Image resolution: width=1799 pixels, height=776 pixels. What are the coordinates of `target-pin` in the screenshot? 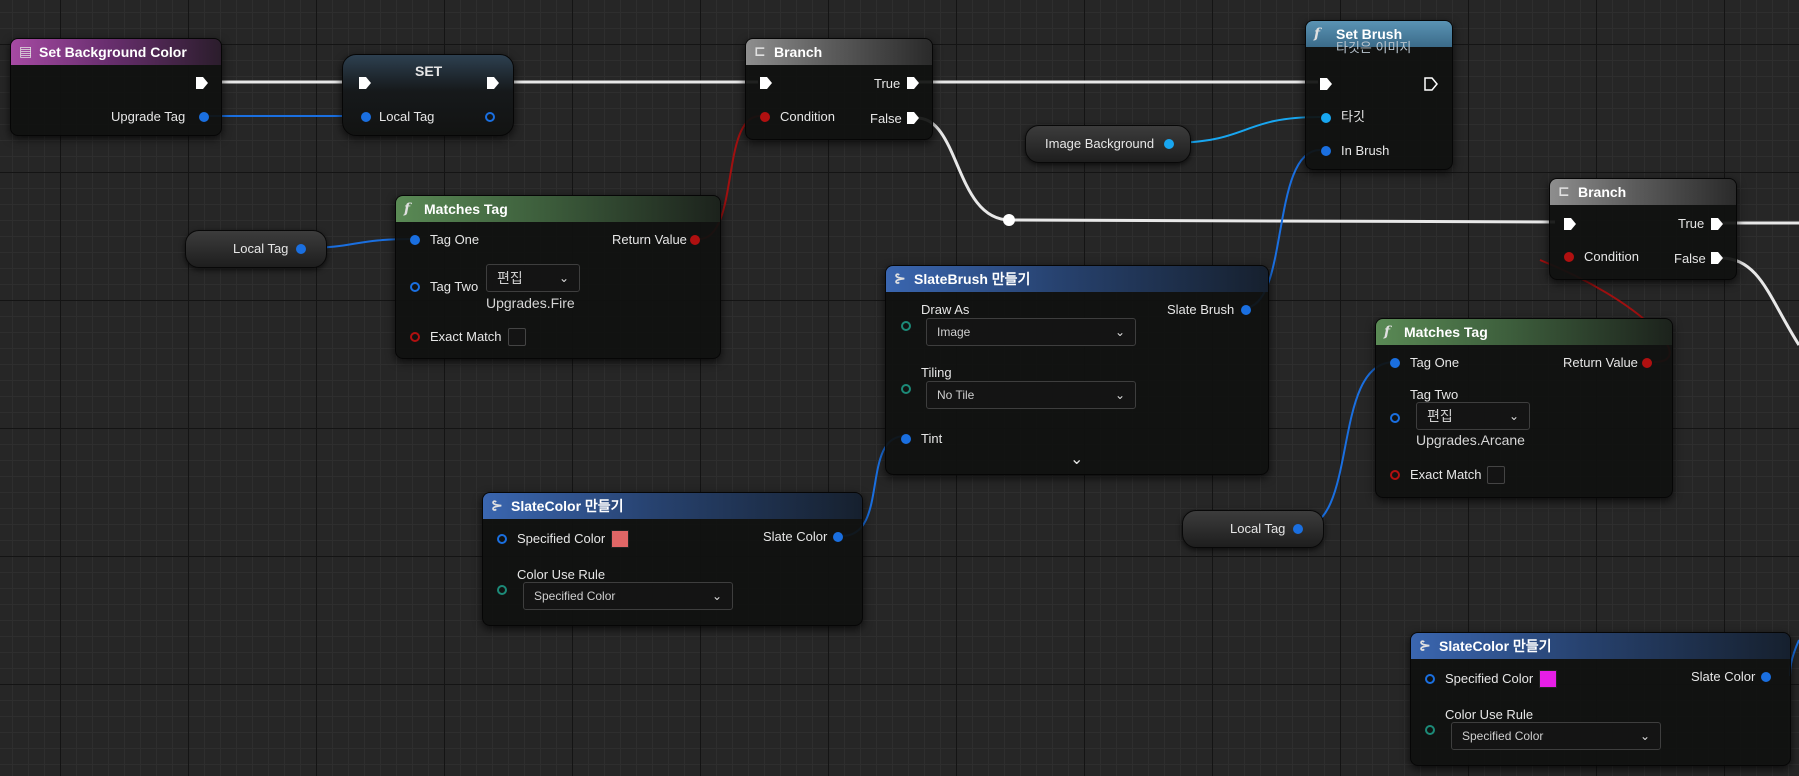 It's located at (1326, 118).